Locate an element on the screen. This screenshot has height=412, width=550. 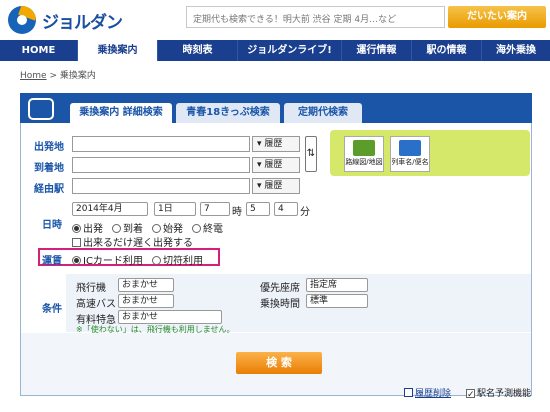
to-label: 到着地 is located at coordinates (49, 168).